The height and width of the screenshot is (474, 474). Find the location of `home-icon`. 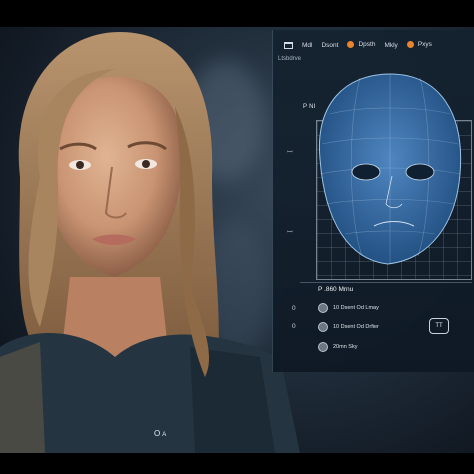

home-icon is located at coordinates (288, 45).